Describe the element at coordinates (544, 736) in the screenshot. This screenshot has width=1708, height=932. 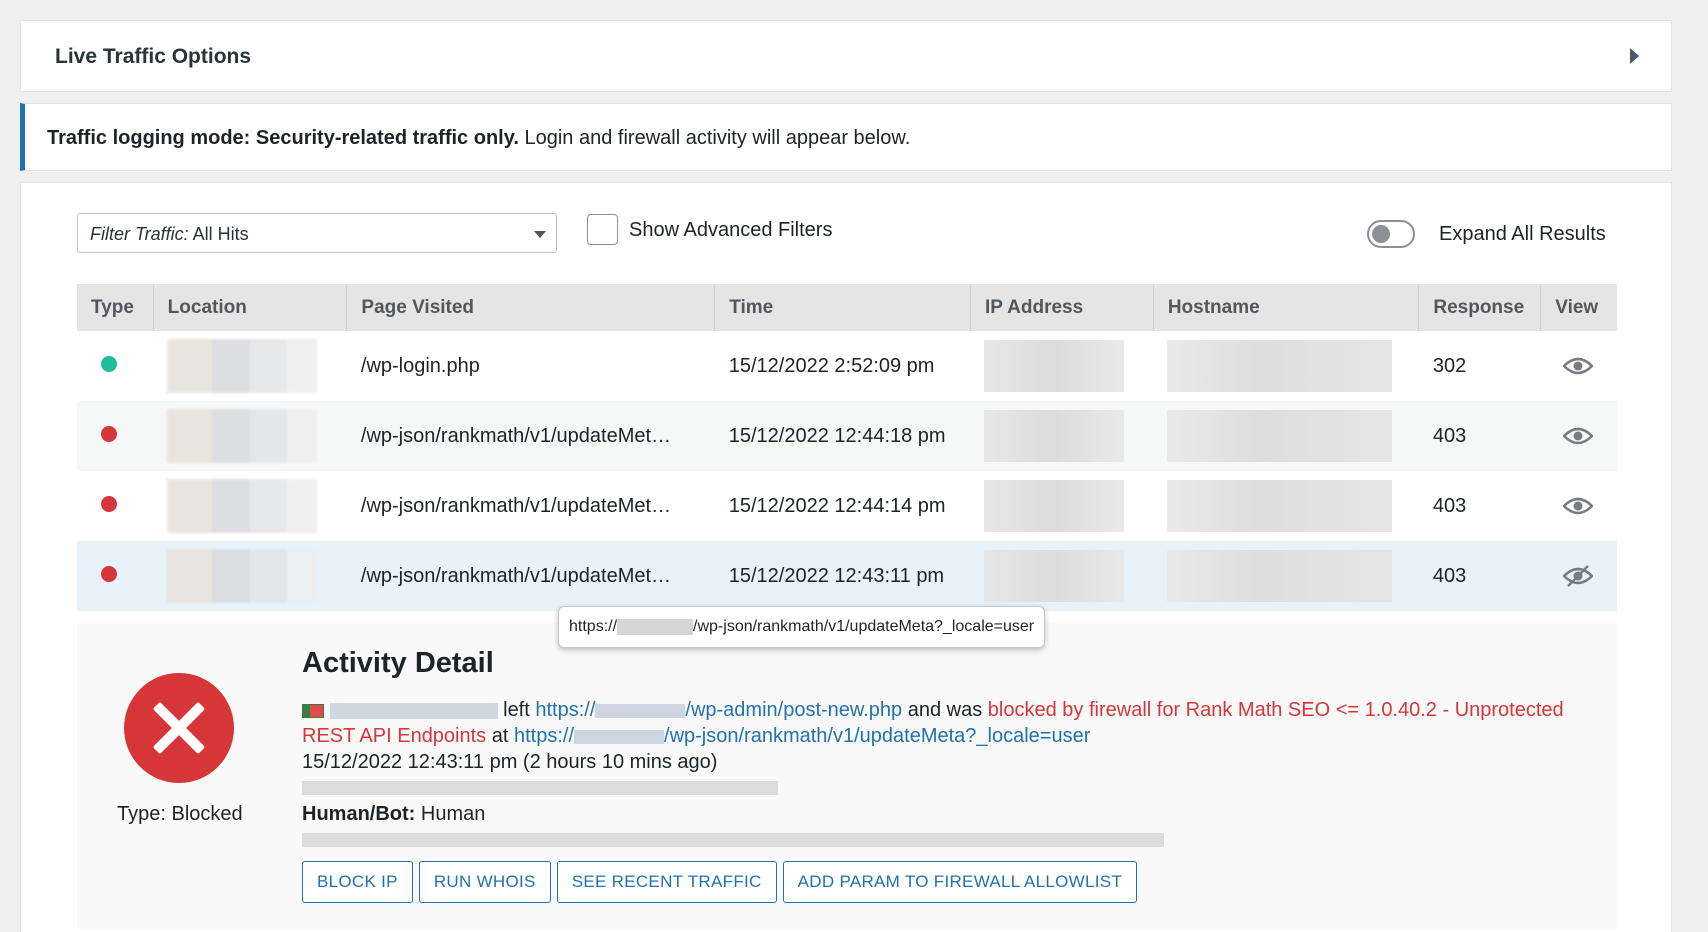
I see `request-link-prefix: https://` at that location.